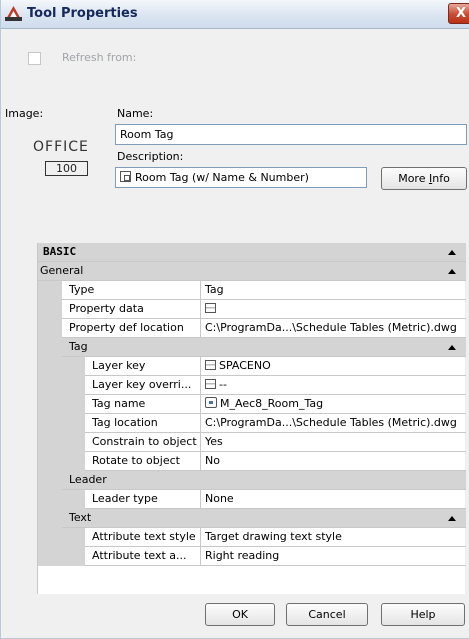 The image size is (469, 639). Describe the element at coordinates (24, 113) in the screenshot. I see `image-label: Image:` at that location.